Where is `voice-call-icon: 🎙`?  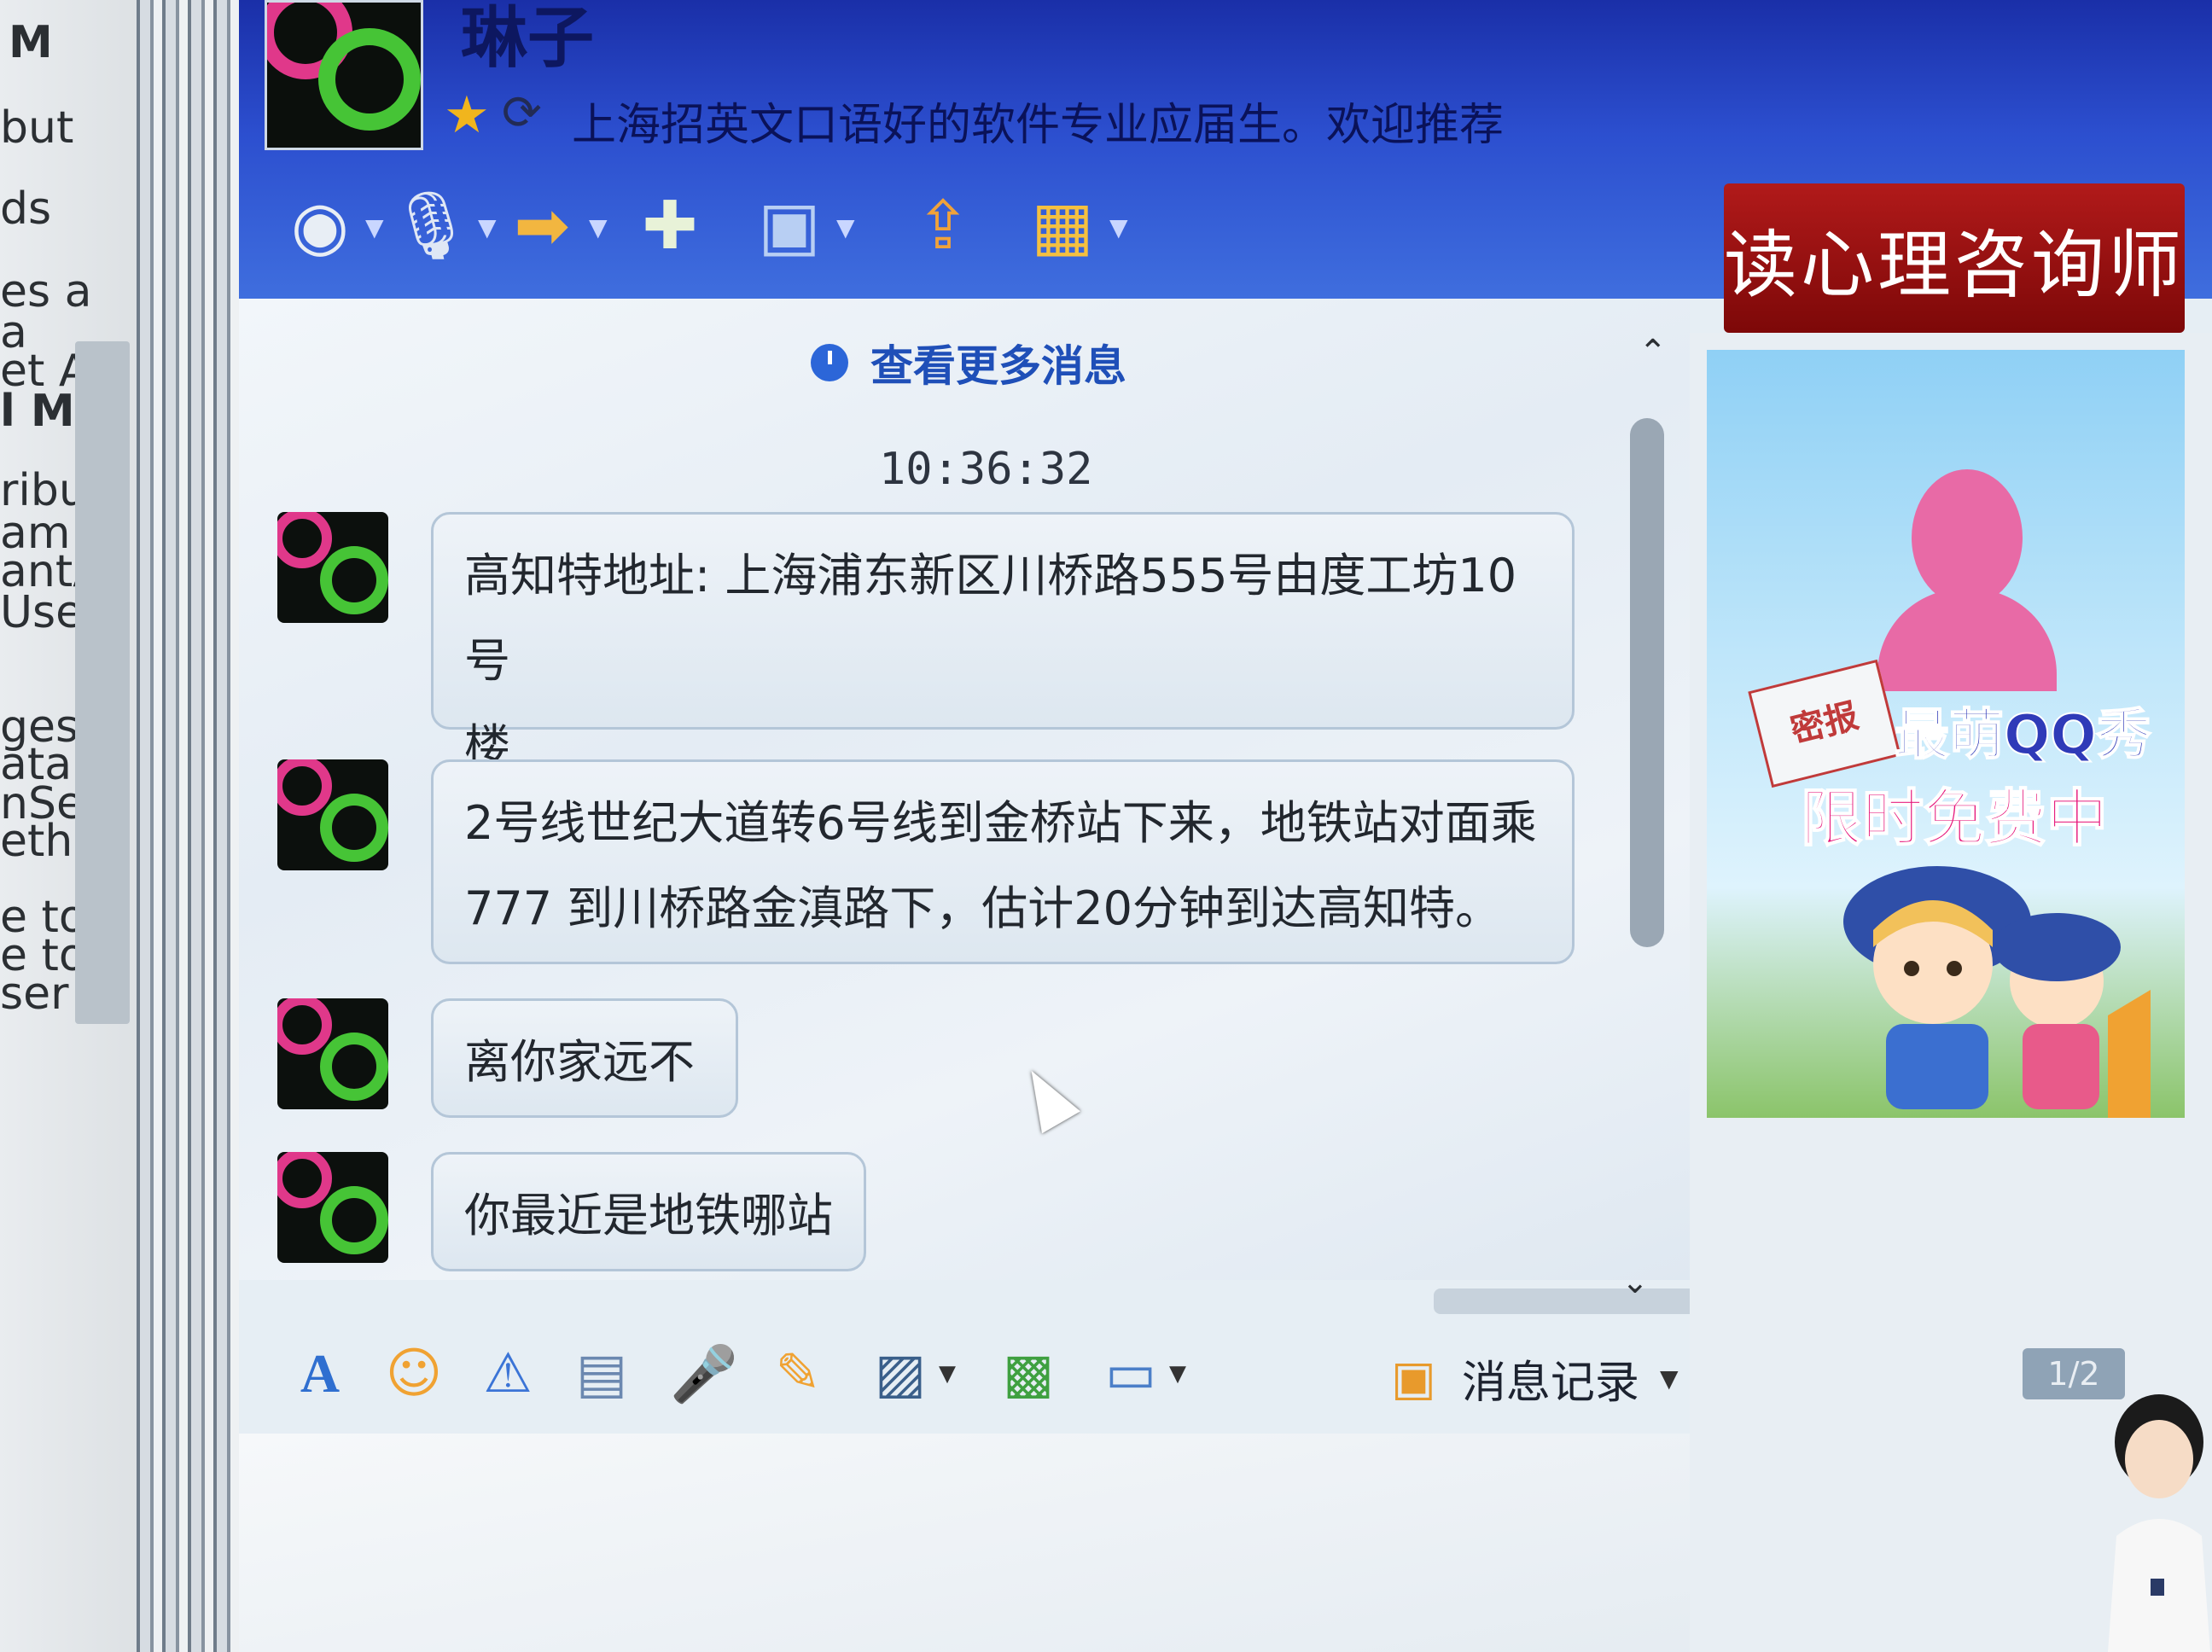 voice-call-icon: 🎙 is located at coordinates (431, 226).